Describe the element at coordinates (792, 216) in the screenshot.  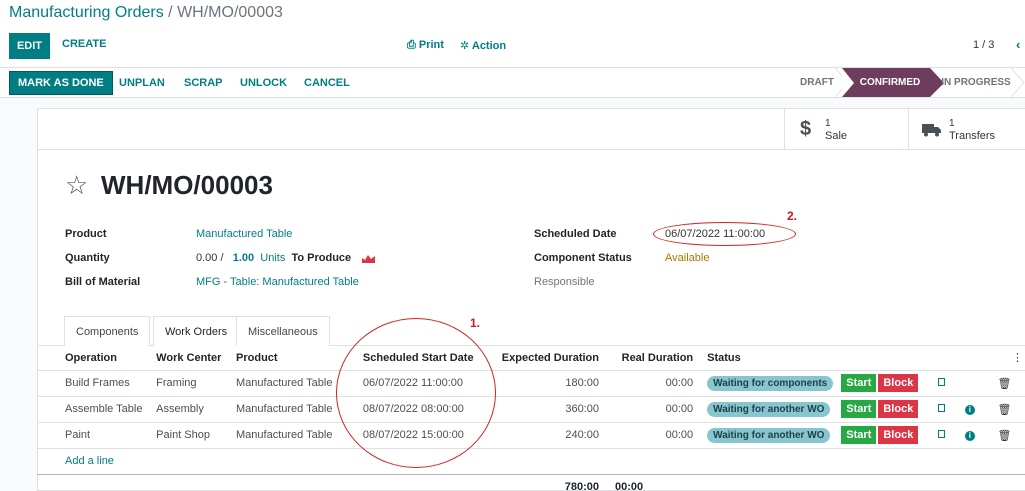
I see `annotation-label-2: 2.` at that location.